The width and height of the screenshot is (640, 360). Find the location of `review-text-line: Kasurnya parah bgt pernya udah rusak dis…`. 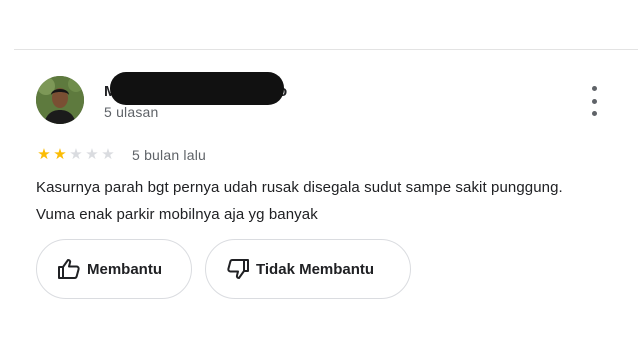

review-text-line: Kasurnya parah bgt pernya udah rusak dis… is located at coordinates (299, 187).